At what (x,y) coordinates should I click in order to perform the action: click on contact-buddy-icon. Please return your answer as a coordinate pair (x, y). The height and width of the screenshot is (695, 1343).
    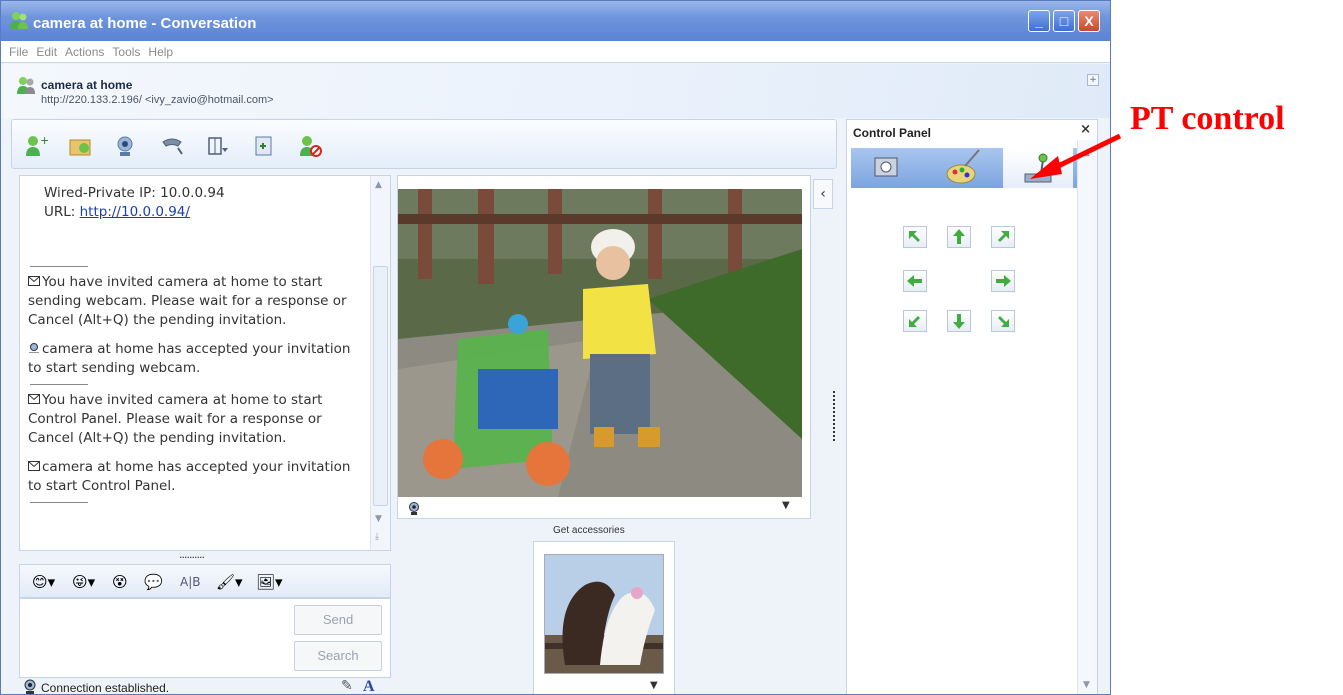
    Looking at the image, I should click on (26, 88).